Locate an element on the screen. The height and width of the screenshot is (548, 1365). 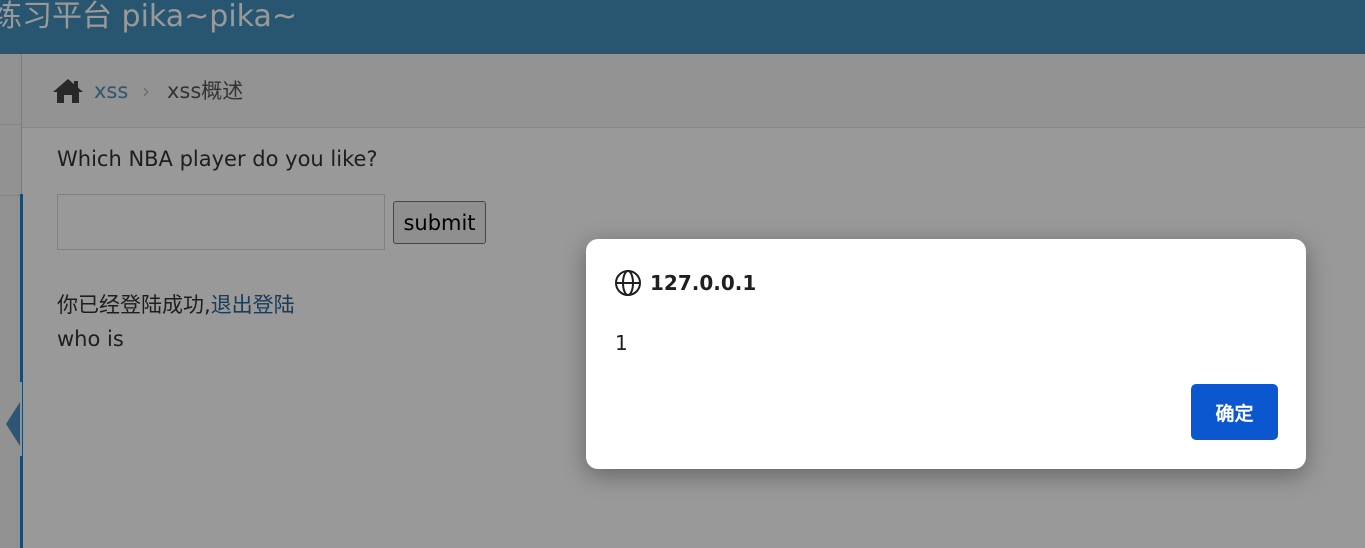
dialog-origin: 127.0.0.1 is located at coordinates (703, 283).